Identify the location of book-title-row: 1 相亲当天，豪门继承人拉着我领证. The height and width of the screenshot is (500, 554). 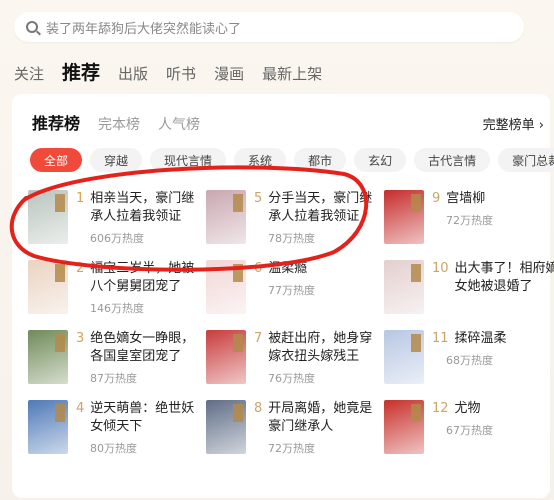
(141, 208).